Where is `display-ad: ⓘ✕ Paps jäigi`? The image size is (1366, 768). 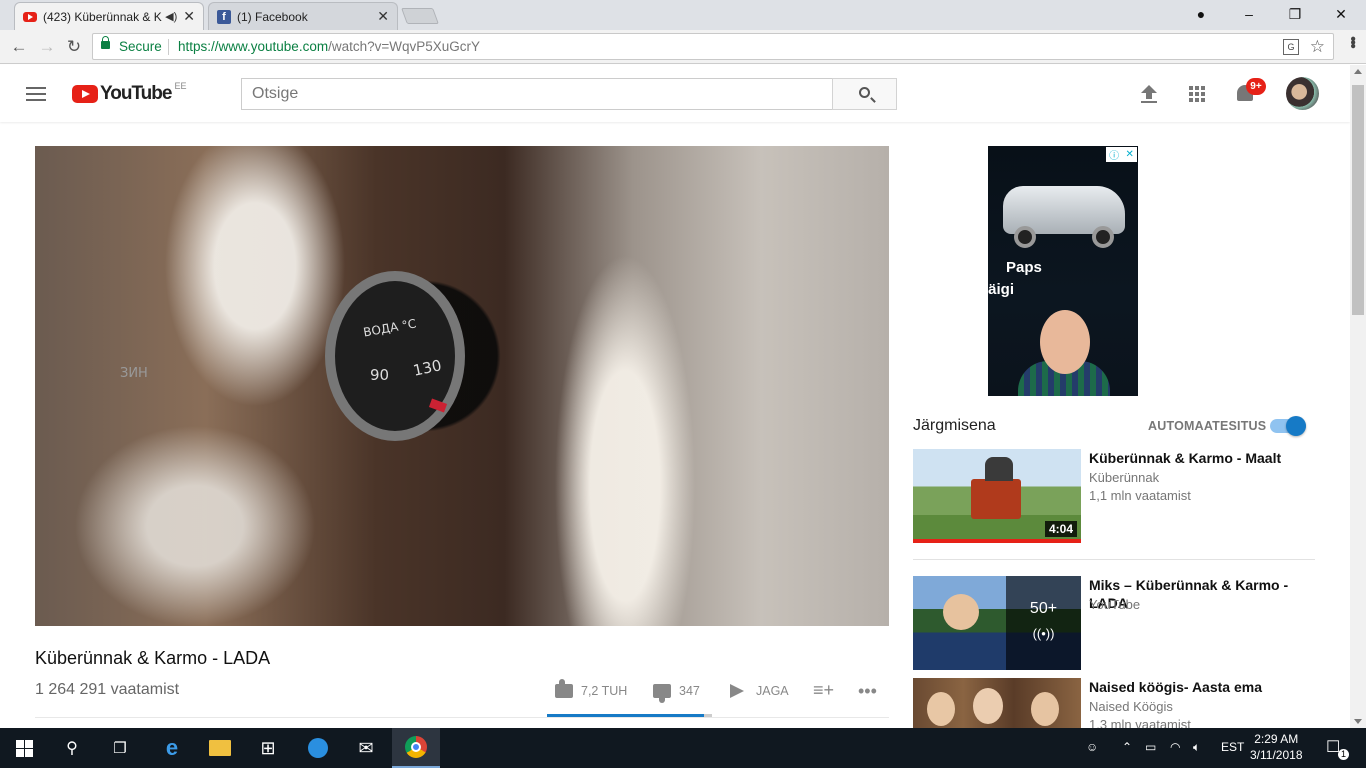 display-ad: ⓘ✕ Paps jäigi is located at coordinates (1063, 271).